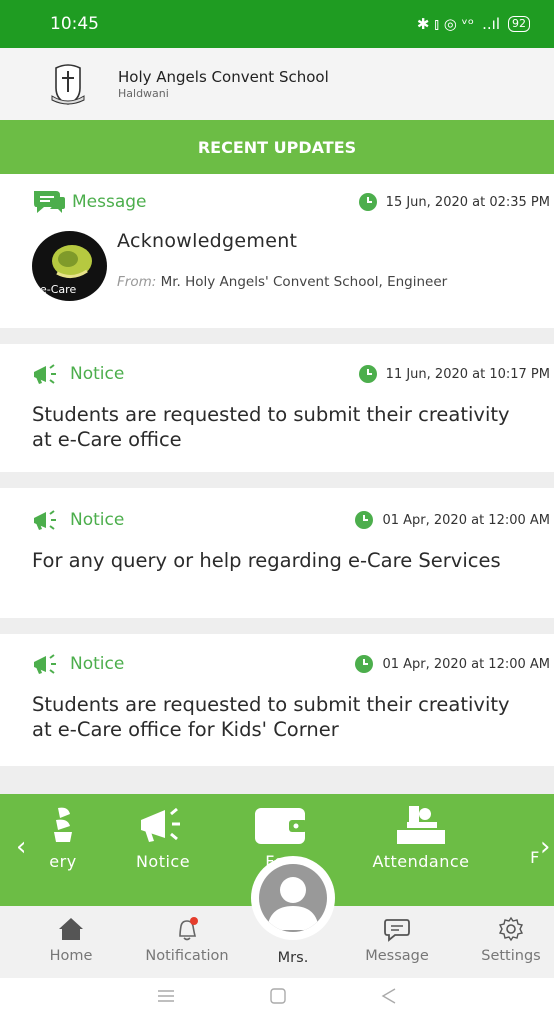  Describe the element at coordinates (63, 861) in the screenshot. I see `shortcut-label: ery` at that location.